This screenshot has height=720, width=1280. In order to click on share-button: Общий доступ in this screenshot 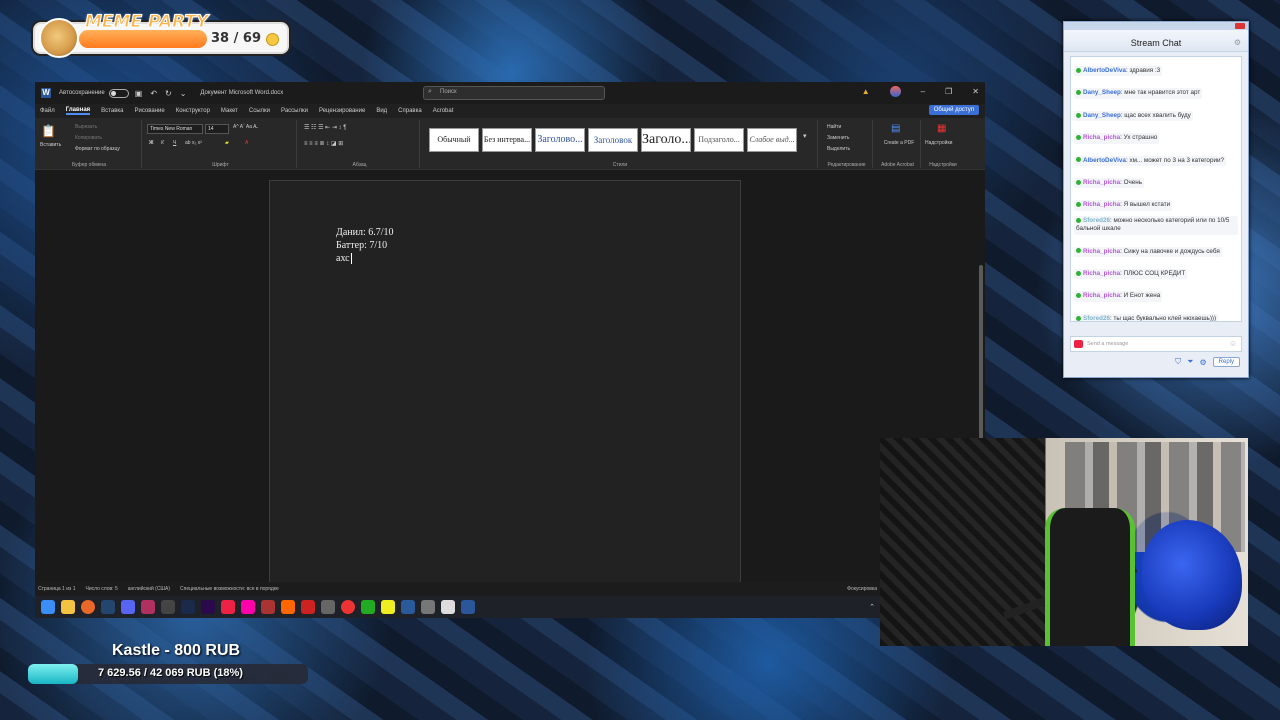, I will do `click(953, 110)`.